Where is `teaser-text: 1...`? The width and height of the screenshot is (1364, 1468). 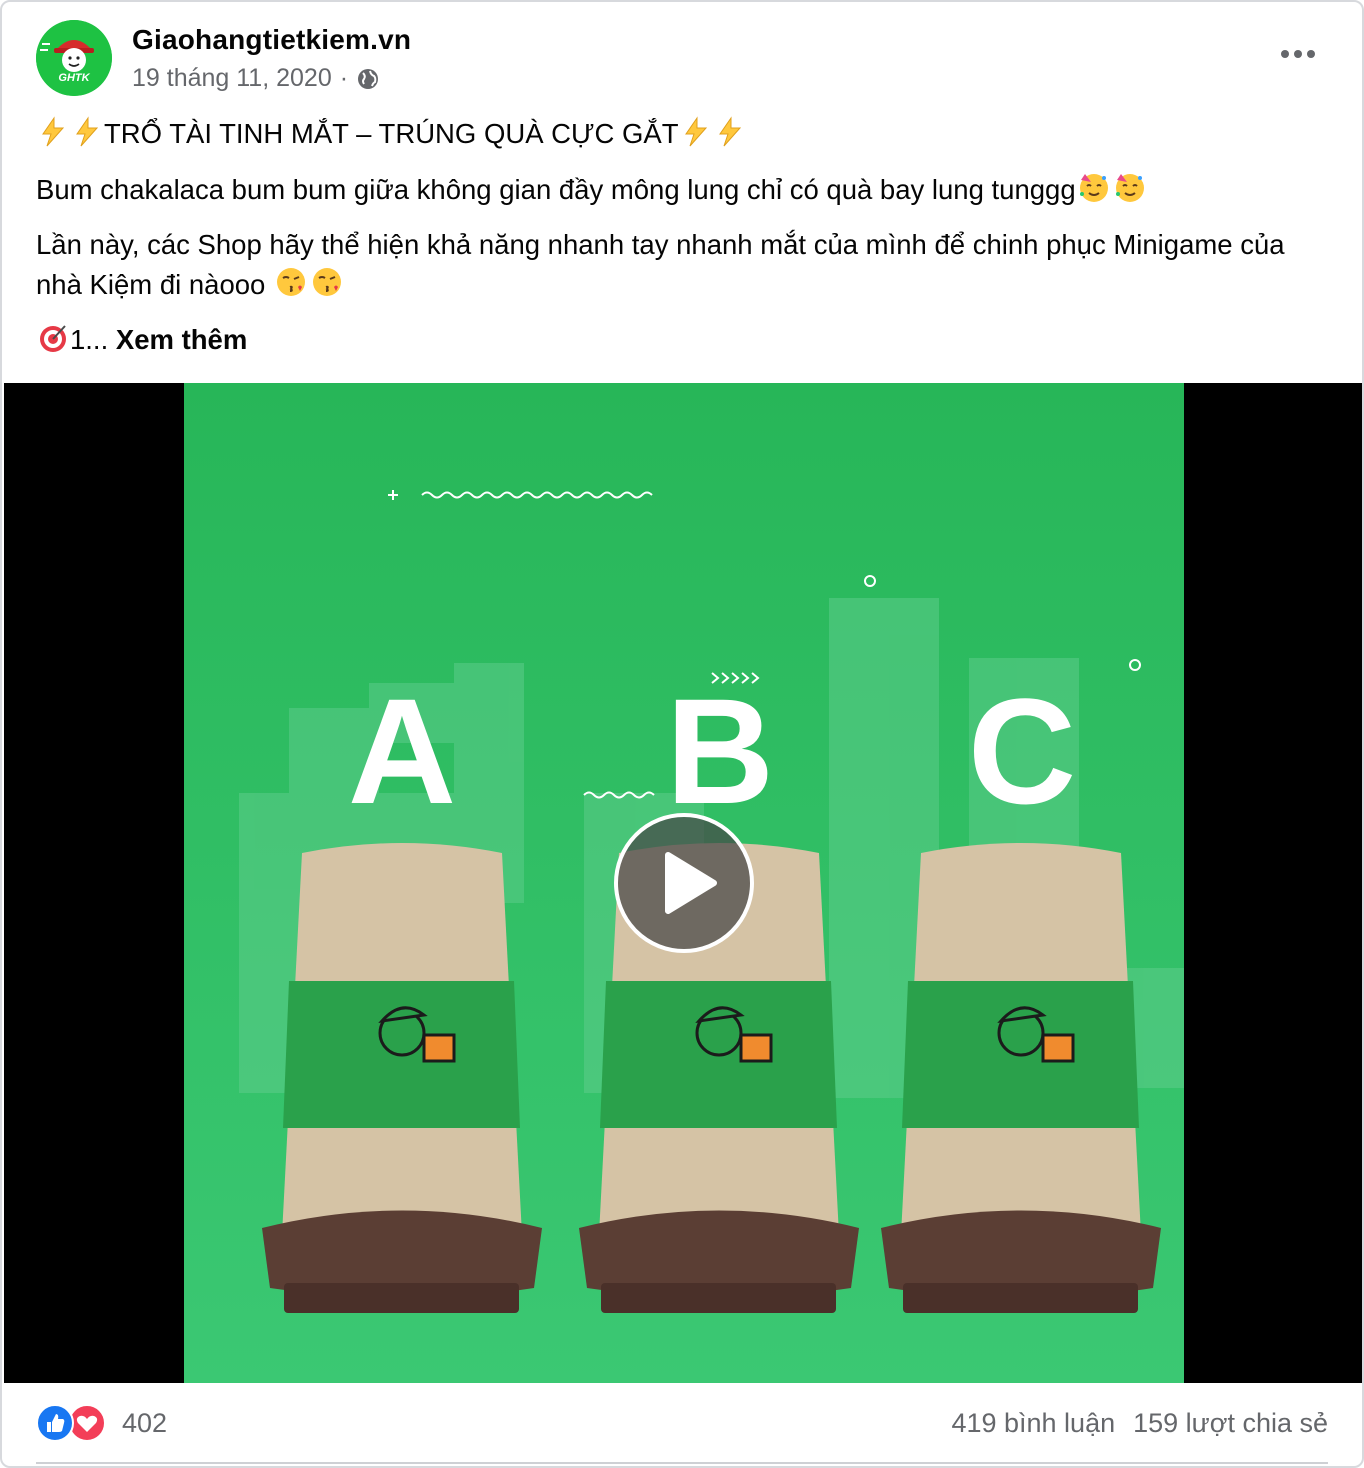
teaser-text: 1... is located at coordinates (89, 339).